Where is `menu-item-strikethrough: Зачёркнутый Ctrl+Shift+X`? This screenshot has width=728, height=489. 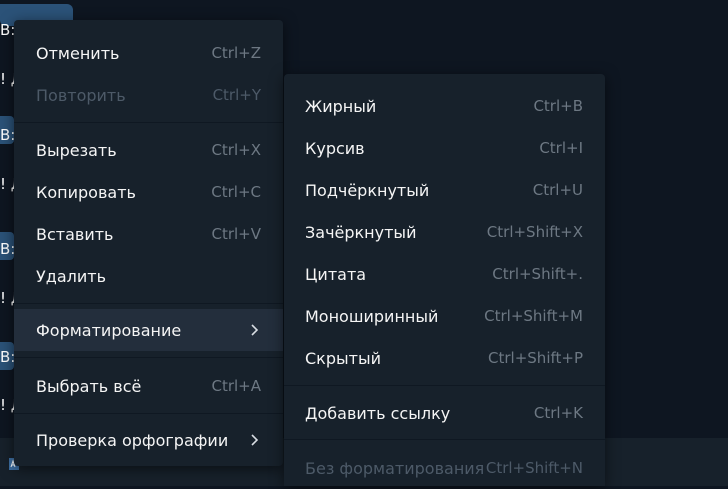 menu-item-strikethrough: Зачёркнутый Ctrl+Shift+X is located at coordinates (444, 232).